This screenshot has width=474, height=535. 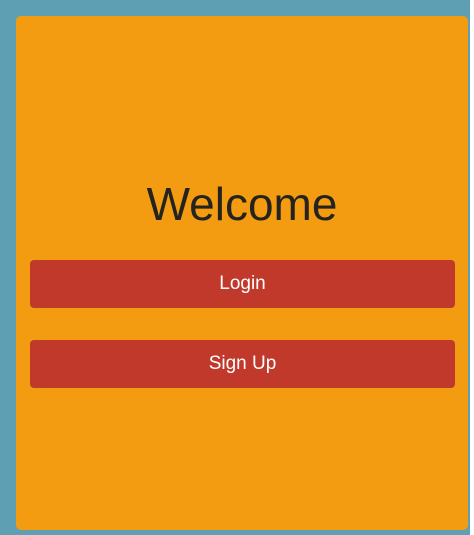 I want to click on page-title: Welcome, so click(x=242, y=204).